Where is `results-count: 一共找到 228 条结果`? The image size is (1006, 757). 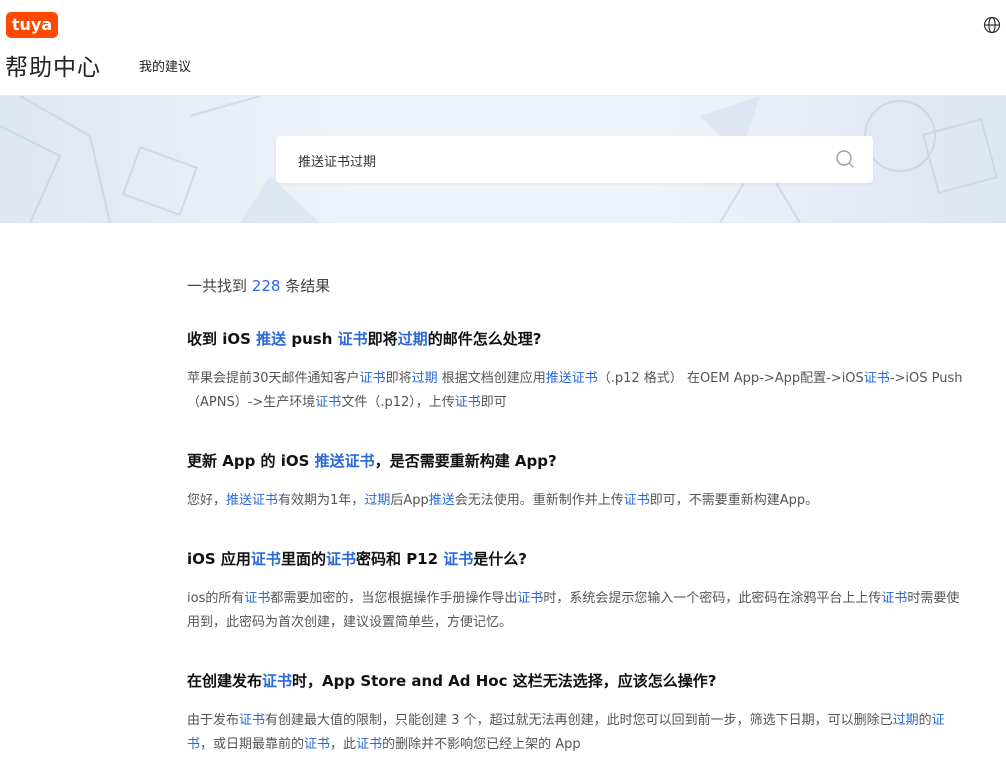 results-count: 一共找到 228 条结果 is located at coordinates (258, 285).